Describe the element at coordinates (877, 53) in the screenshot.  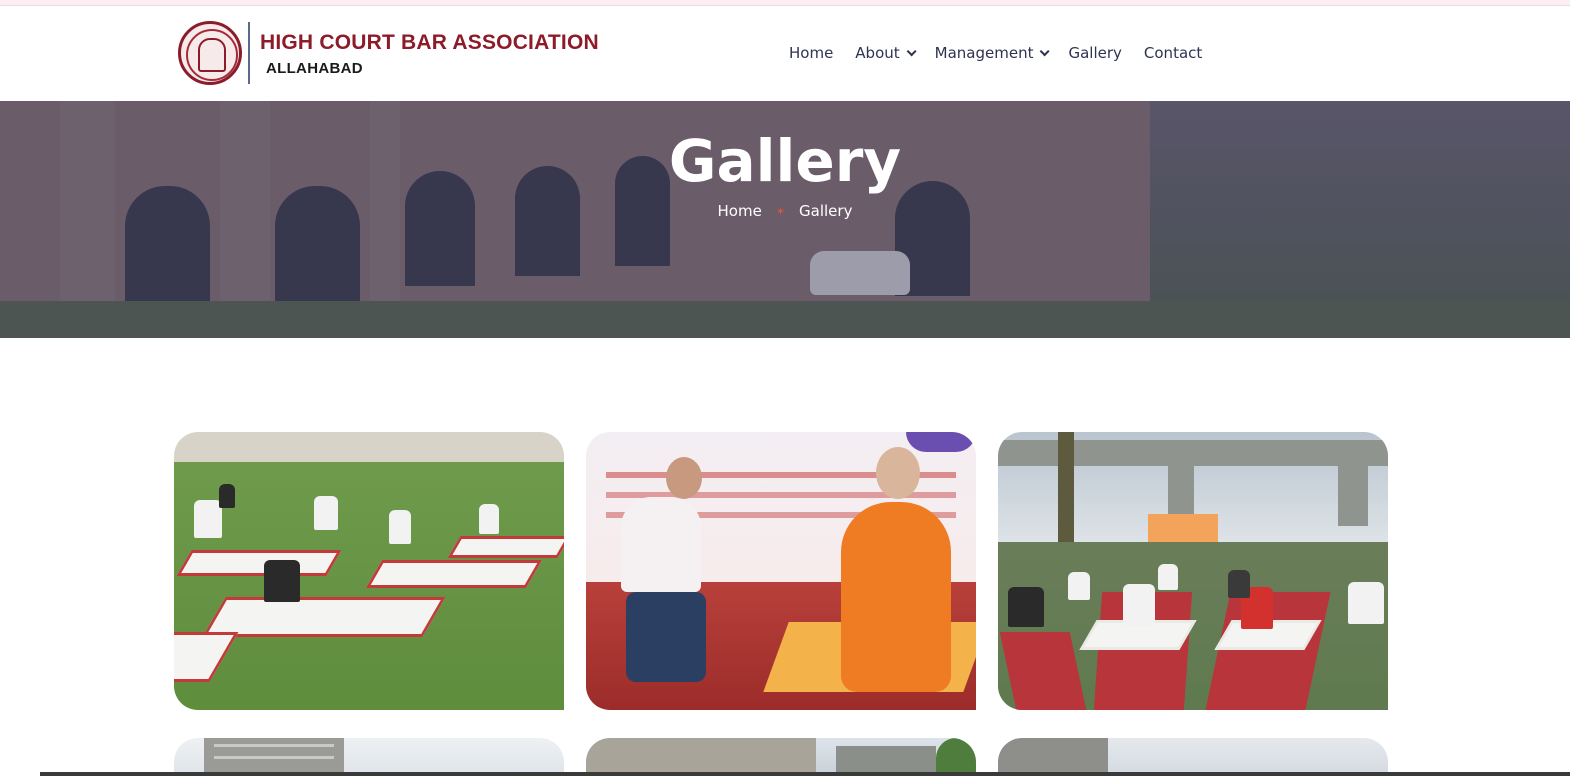
I see `nav-about-label: About` at that location.